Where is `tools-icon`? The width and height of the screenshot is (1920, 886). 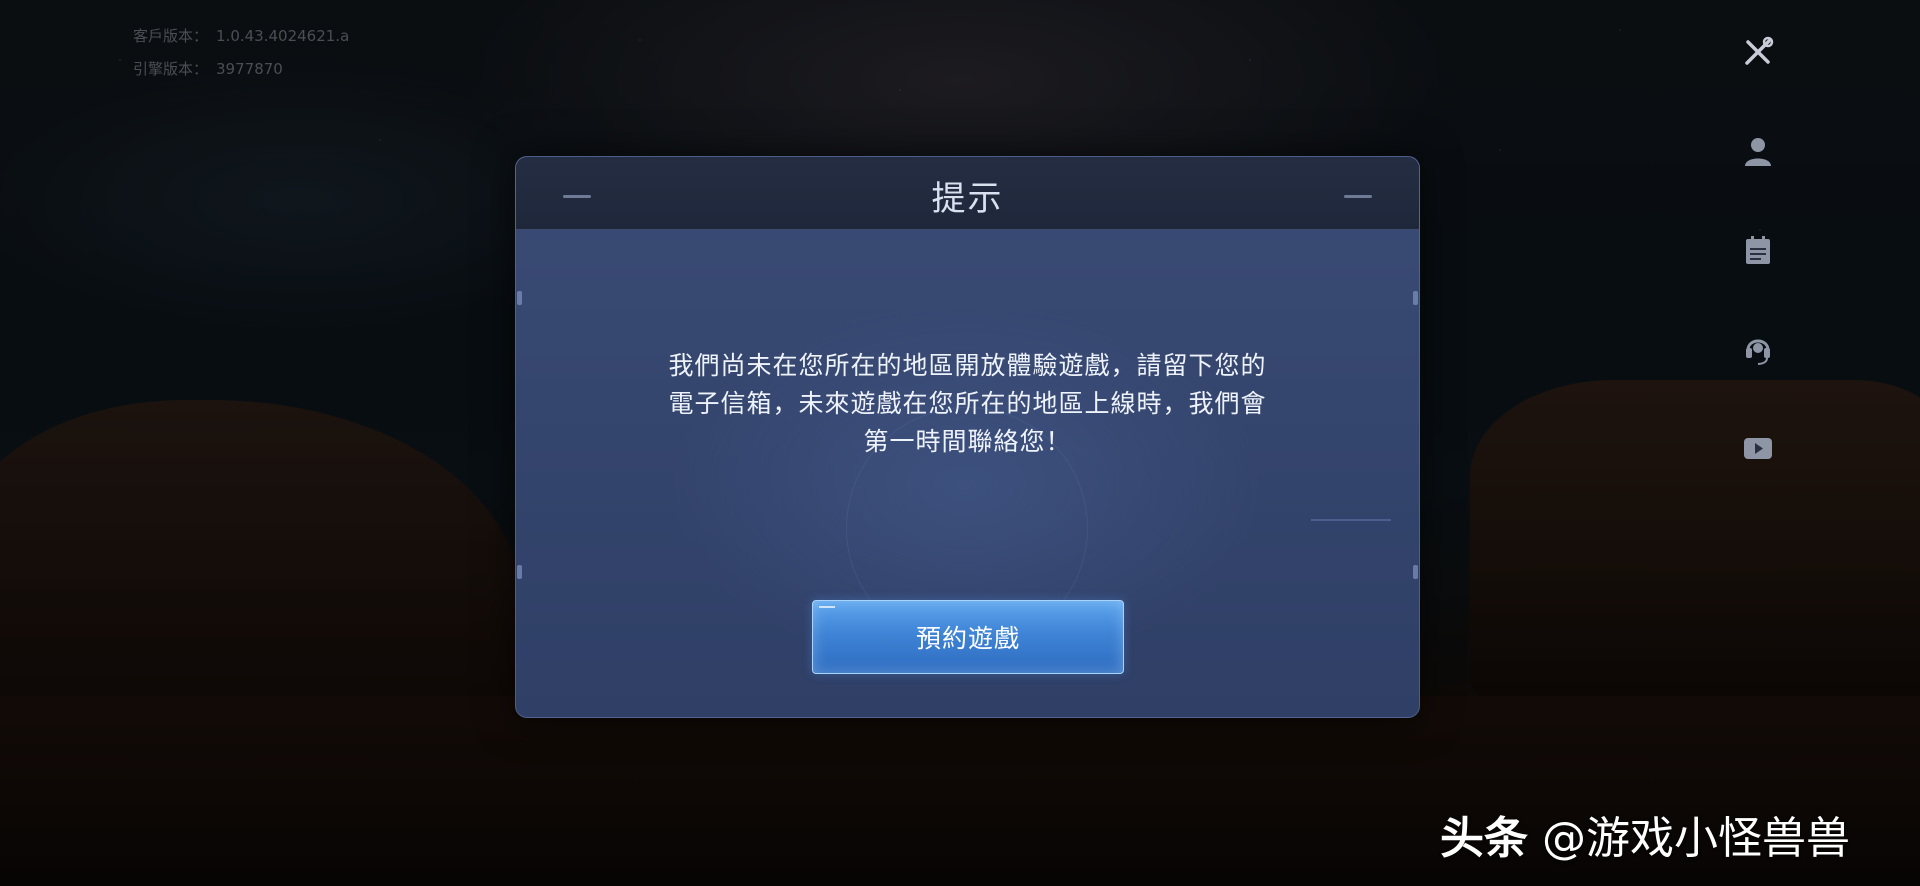 tools-icon is located at coordinates (1758, 52).